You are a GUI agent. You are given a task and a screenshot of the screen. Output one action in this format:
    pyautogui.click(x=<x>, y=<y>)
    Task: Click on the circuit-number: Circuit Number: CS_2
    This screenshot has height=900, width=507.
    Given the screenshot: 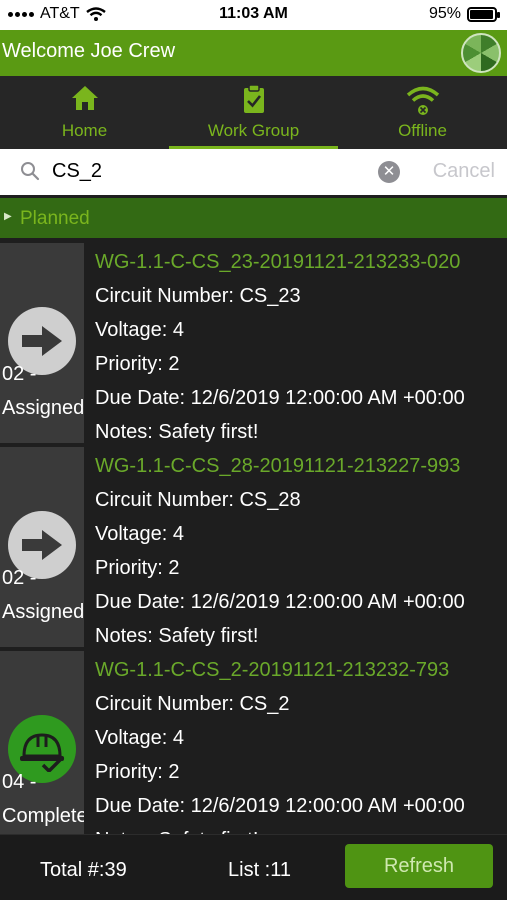 What is the action you would take?
    pyautogui.click(x=192, y=704)
    